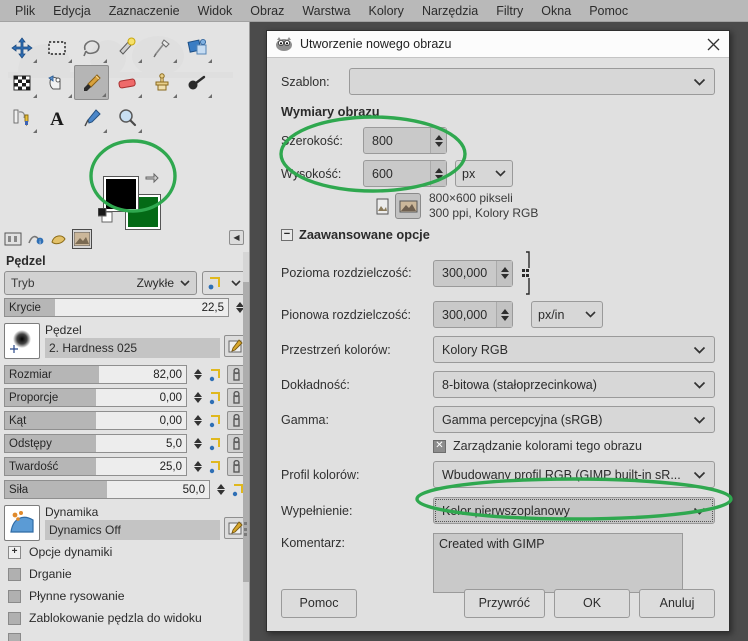  I want to click on smooth-stroke-checkbox, so click(14, 596).